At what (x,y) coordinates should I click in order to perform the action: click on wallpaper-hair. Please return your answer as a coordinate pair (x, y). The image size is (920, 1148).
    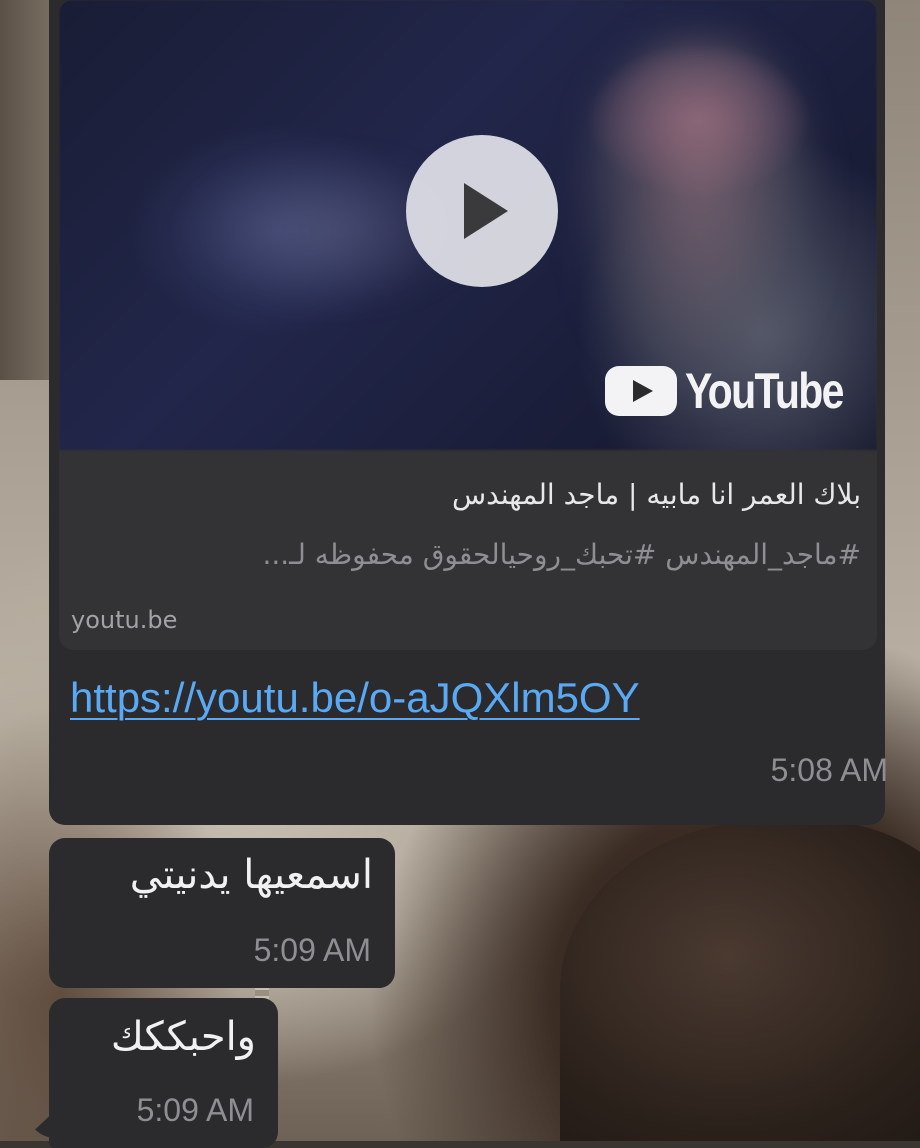
    Looking at the image, I should click on (740, 980).